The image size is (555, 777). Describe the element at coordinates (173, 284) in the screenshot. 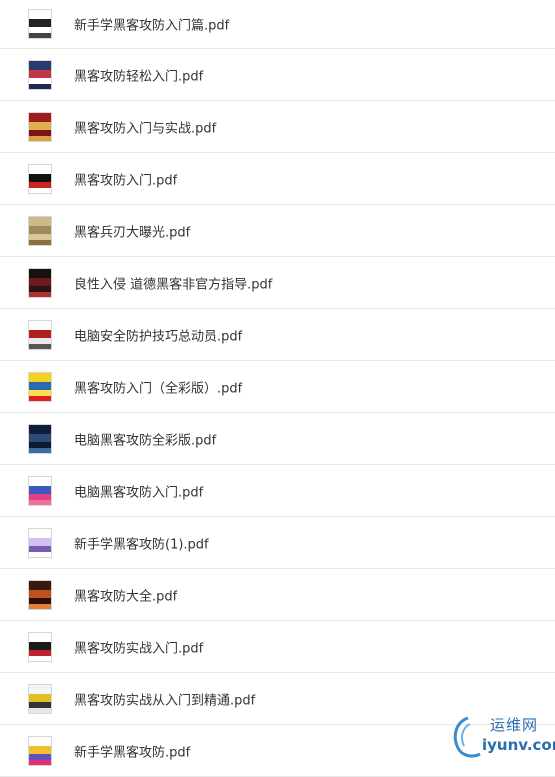

I see `file-name: 良性入侵 道德黑客非官方指导.pdf` at that location.